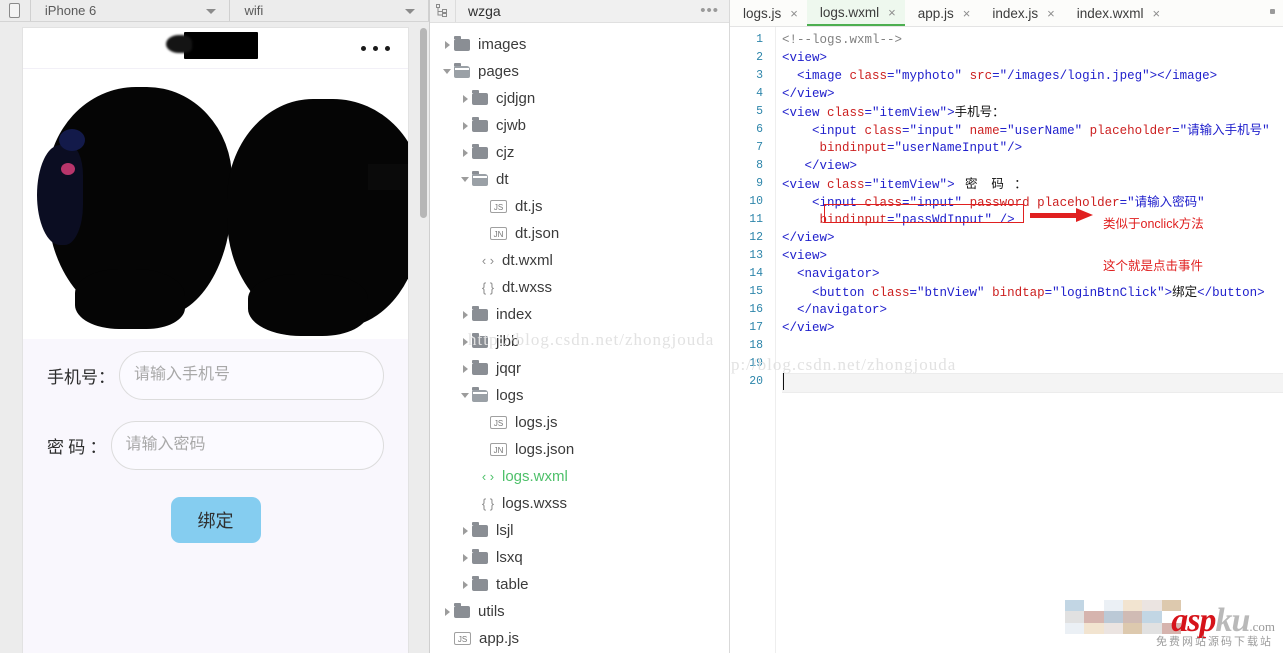  Describe the element at coordinates (329, 10) in the screenshot. I see `network-select: wifi` at that location.